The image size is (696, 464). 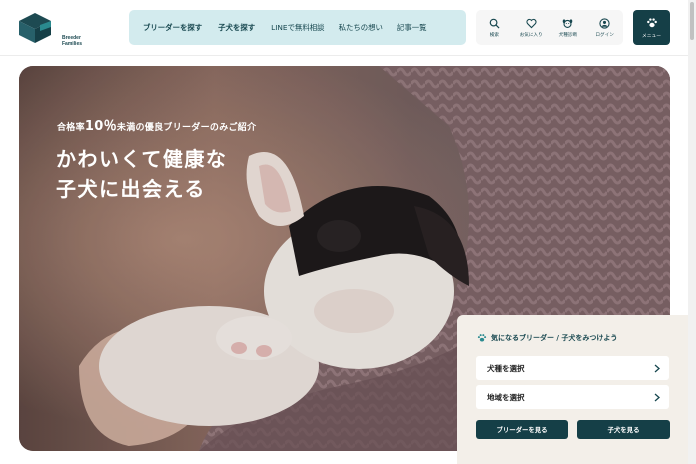 What do you see at coordinates (494, 35) in the screenshot?
I see `search-label: 検索` at bounding box center [494, 35].